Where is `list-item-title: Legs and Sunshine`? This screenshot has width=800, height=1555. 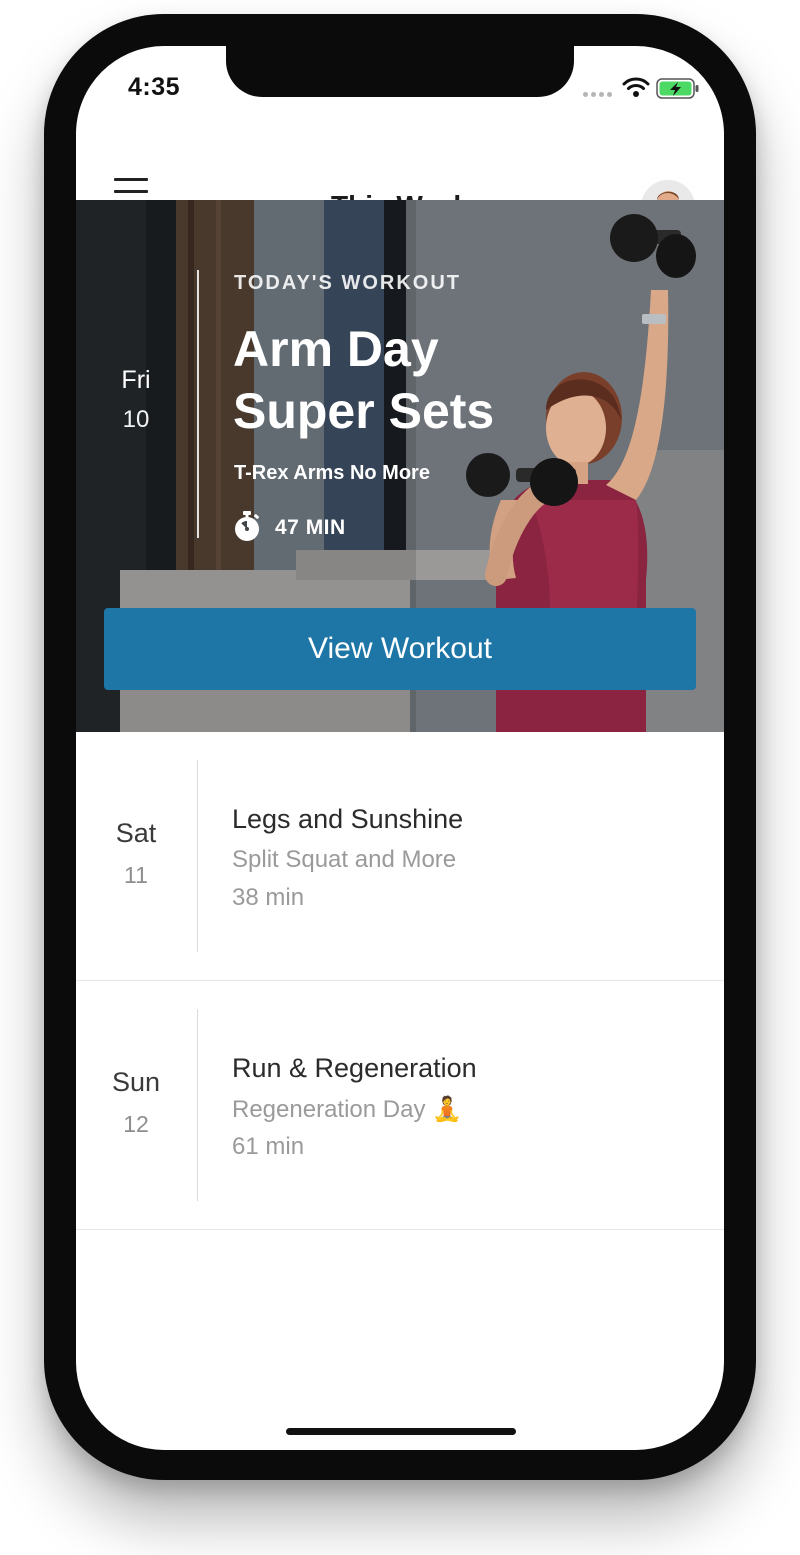 list-item-title: Legs and Sunshine is located at coordinates (348, 819).